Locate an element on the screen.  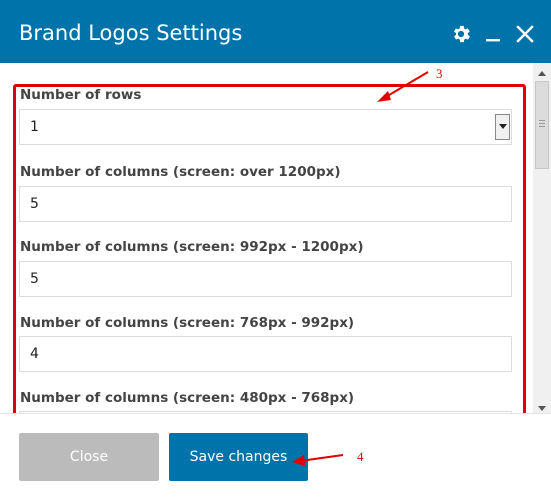
close-button: Close is located at coordinates (89, 457).